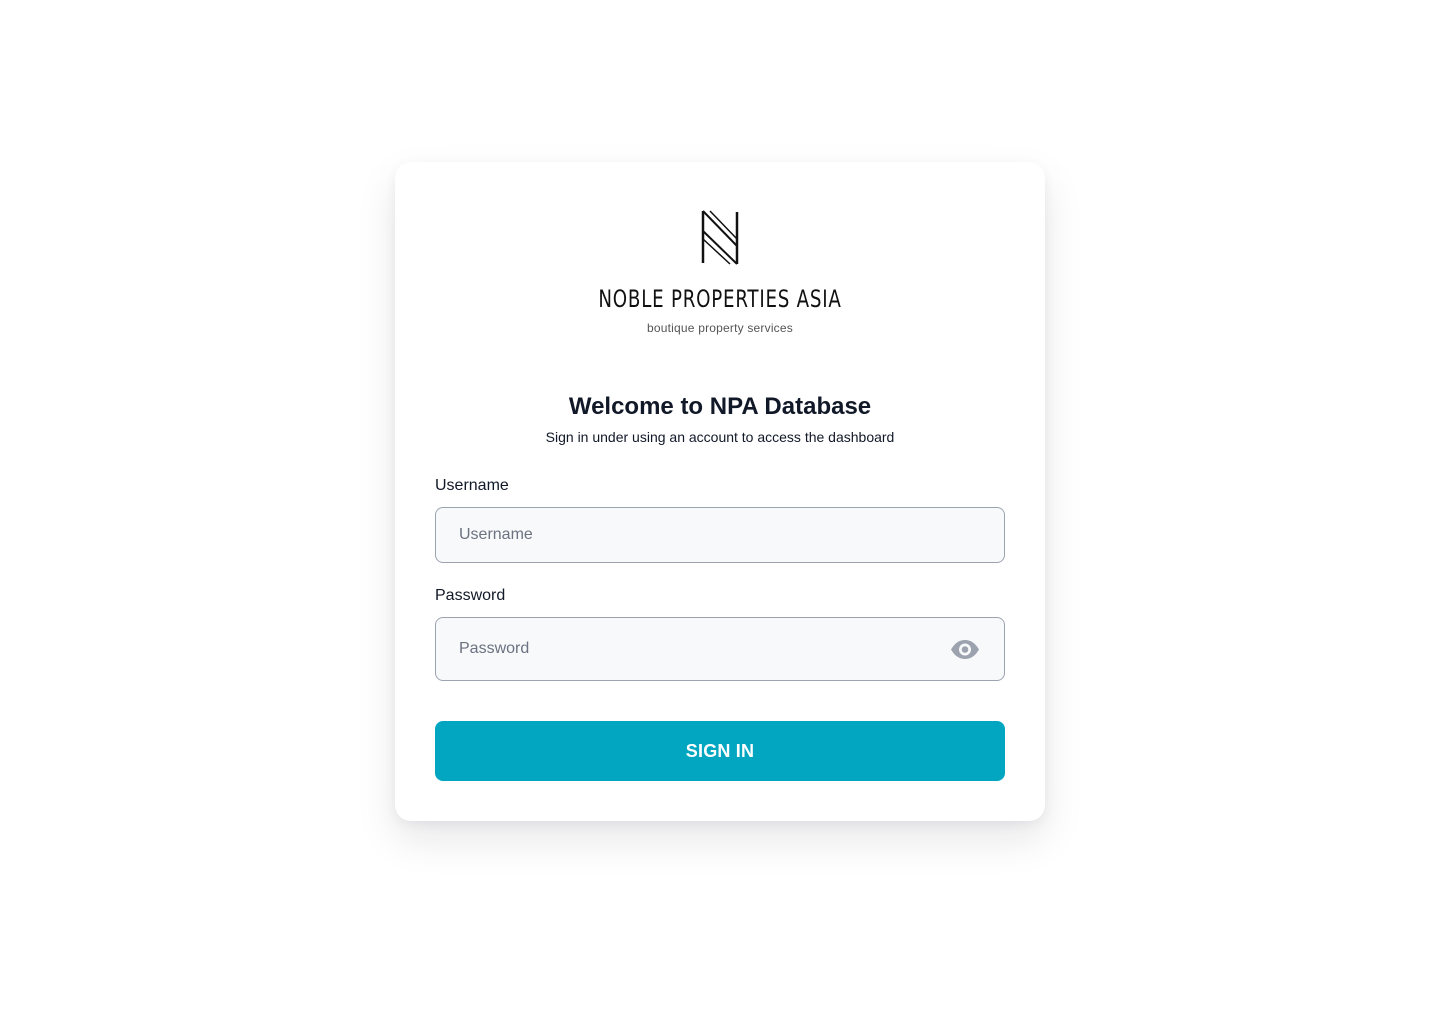 The width and height of the screenshot is (1440, 1024). Describe the element at coordinates (720, 751) in the screenshot. I see `sign-in-button: SIGN IN` at that location.